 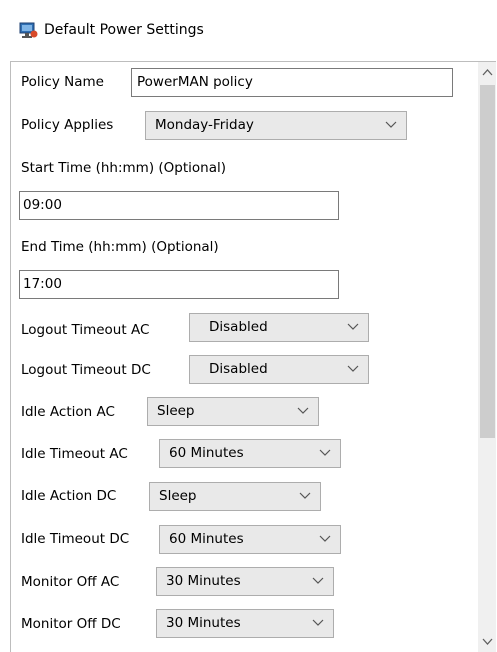 I want to click on policy-applies-label: Policy Applies, so click(x=67, y=125).